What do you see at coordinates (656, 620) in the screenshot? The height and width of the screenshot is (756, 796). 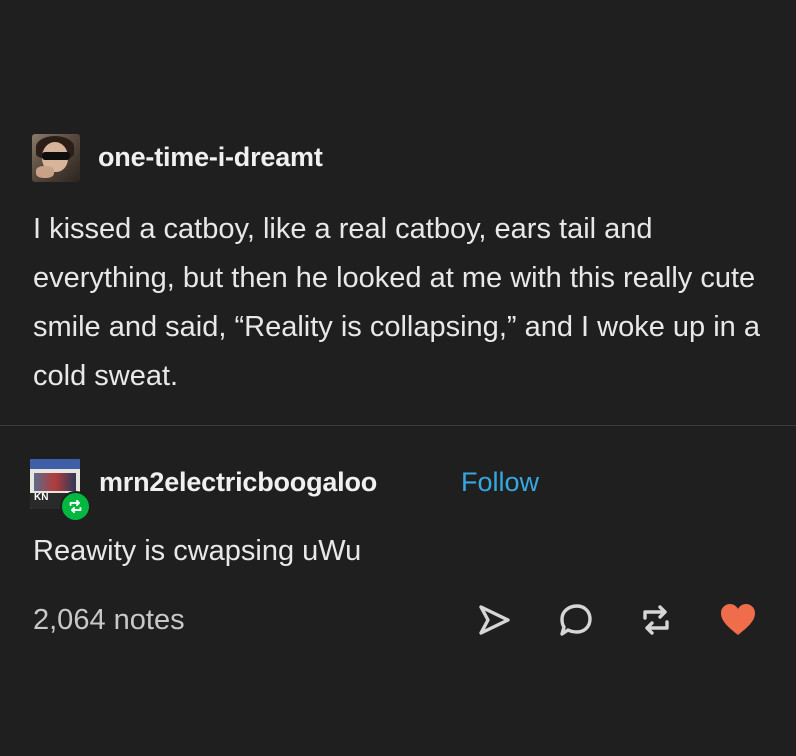 I see `reblog-icon` at bounding box center [656, 620].